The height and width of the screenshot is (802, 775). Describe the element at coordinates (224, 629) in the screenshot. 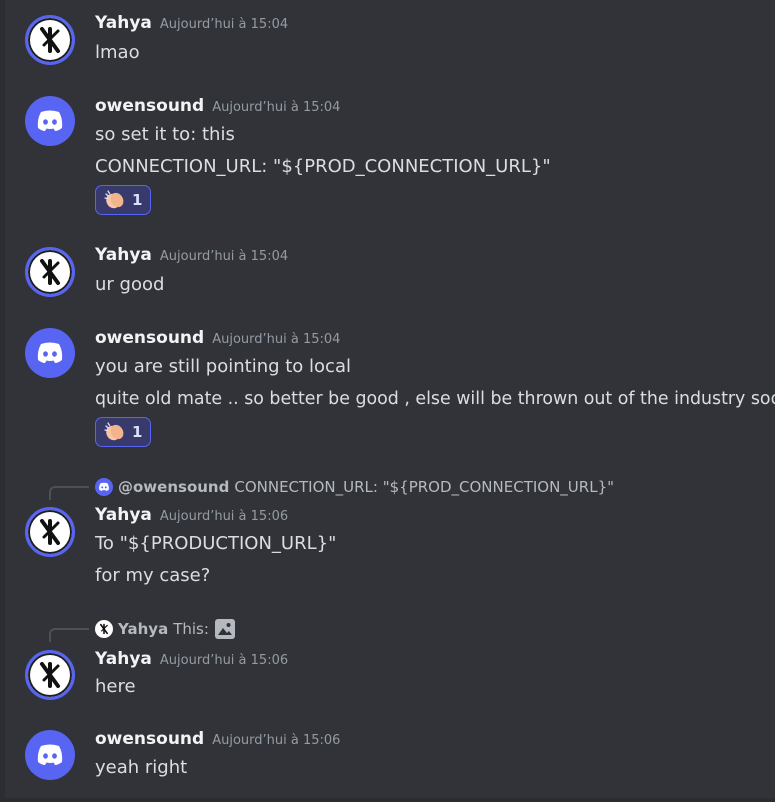

I see `image-icon` at that location.